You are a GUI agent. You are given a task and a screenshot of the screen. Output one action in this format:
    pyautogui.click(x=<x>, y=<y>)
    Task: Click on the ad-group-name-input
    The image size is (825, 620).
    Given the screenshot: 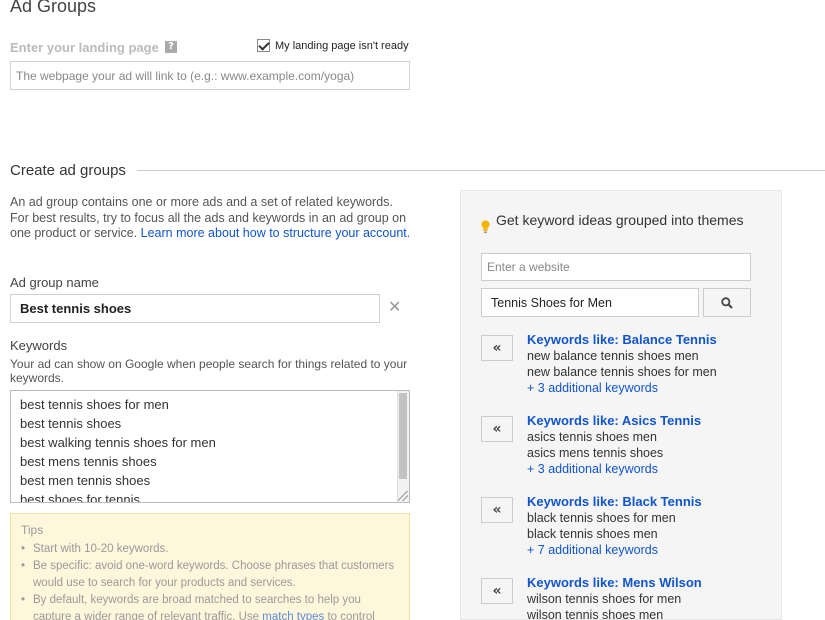 What is the action you would take?
    pyautogui.click(x=195, y=308)
    